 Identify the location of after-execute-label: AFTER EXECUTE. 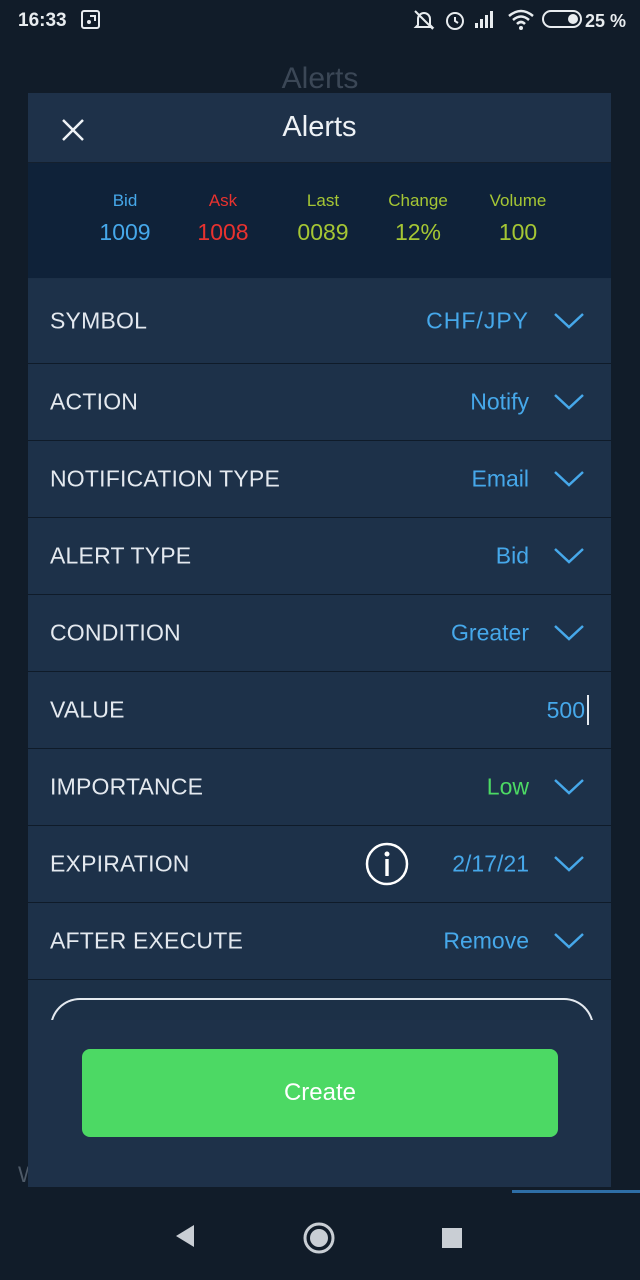
(147, 940).